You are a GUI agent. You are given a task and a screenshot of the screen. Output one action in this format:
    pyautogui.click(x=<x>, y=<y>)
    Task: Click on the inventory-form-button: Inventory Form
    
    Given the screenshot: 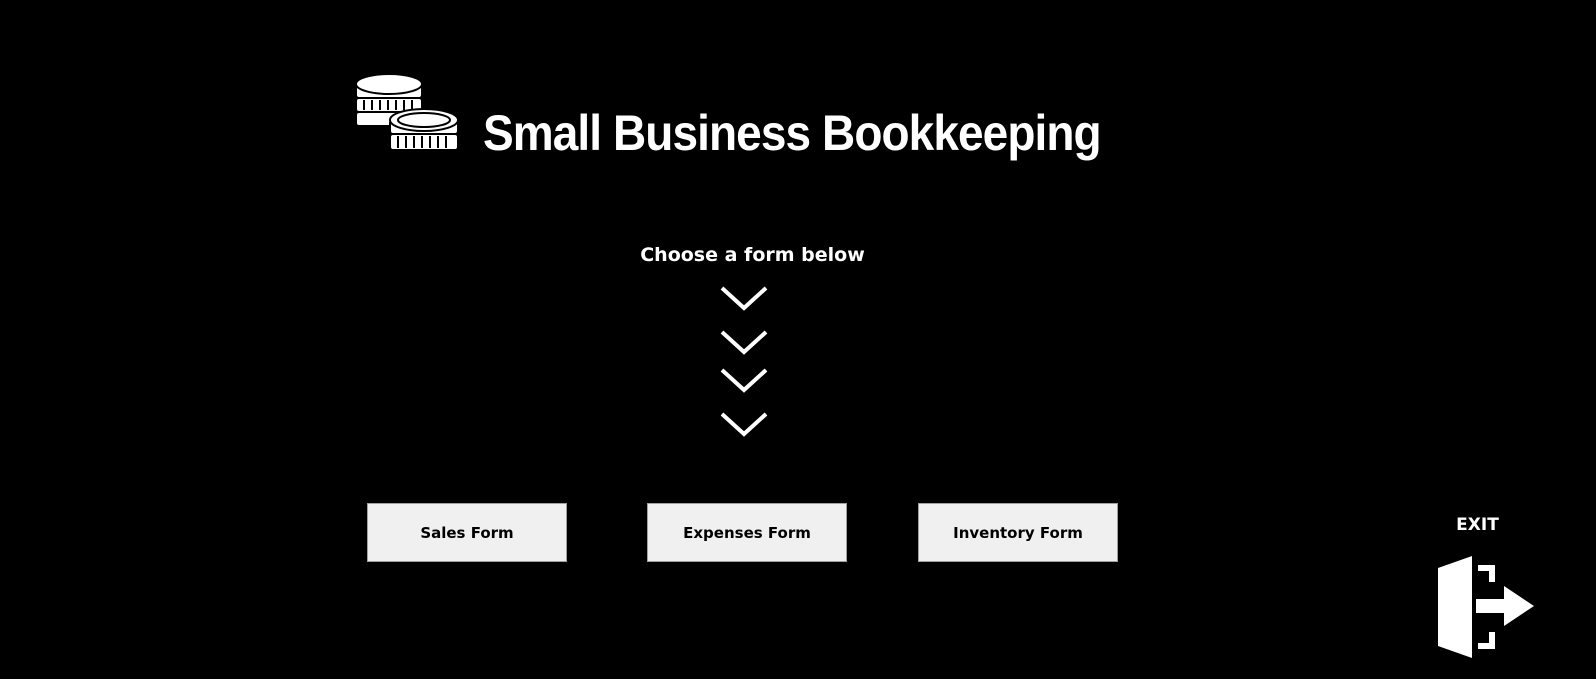 What is the action you would take?
    pyautogui.click(x=1018, y=532)
    